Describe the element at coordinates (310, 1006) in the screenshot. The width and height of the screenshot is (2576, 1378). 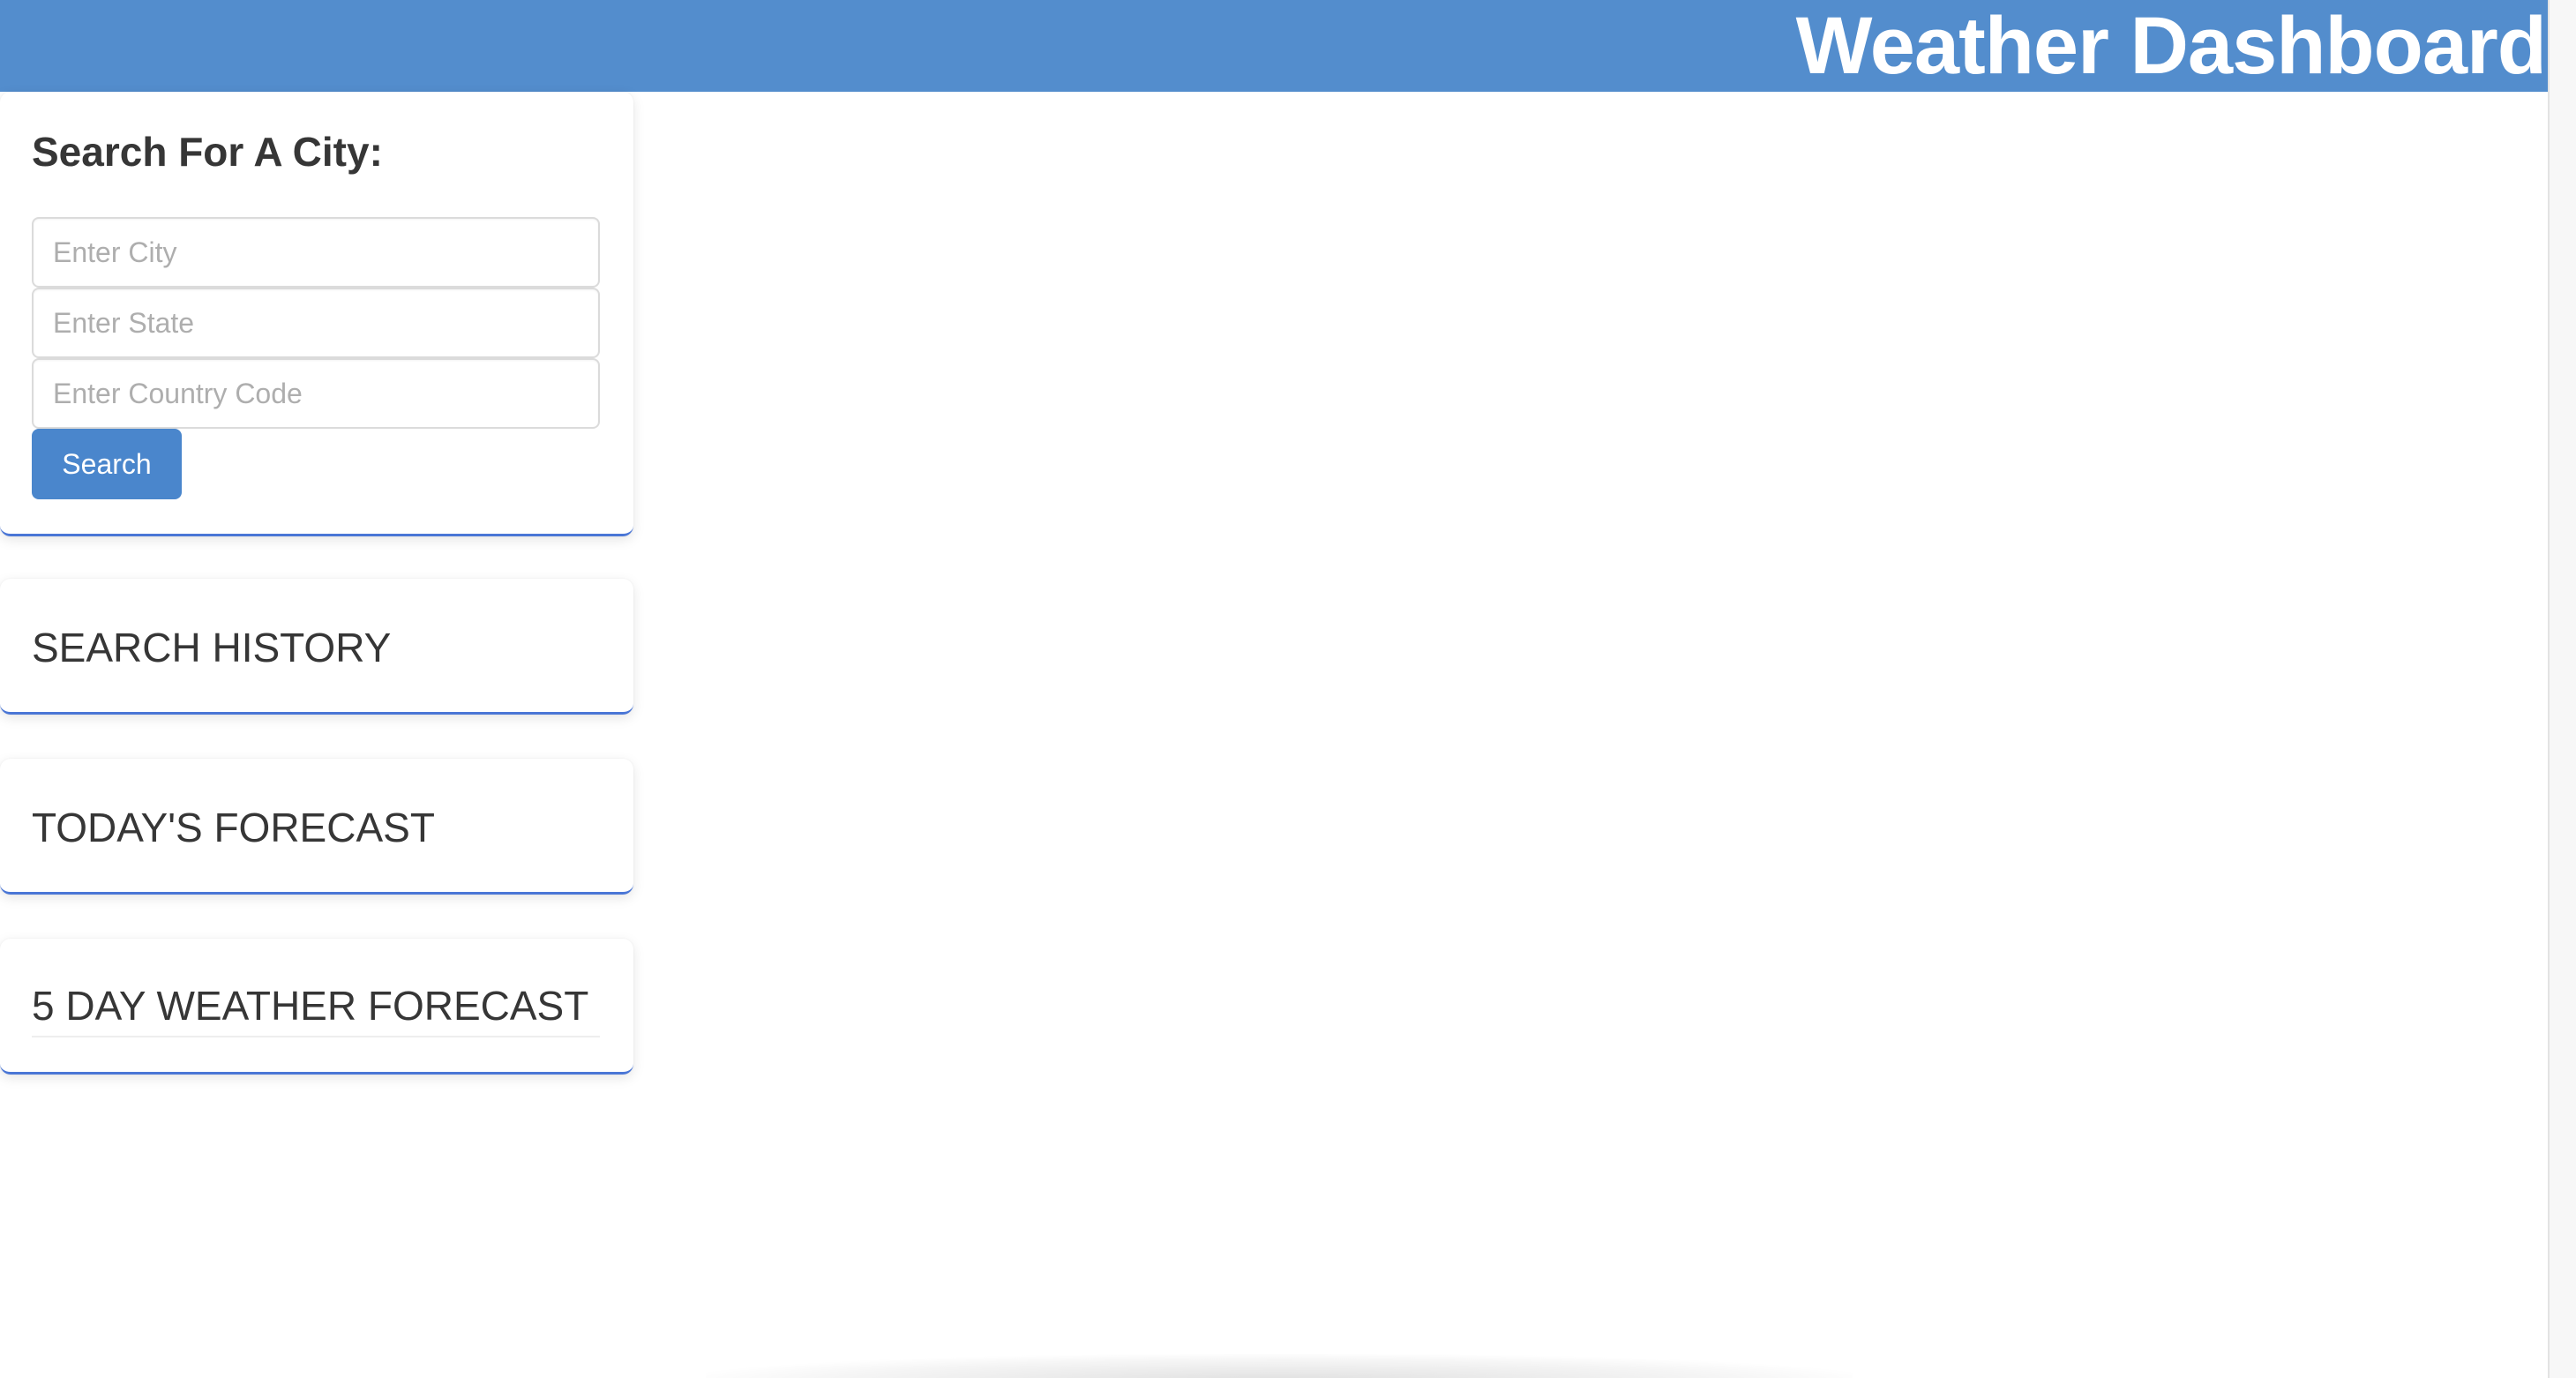
I see `five-day-forecast-title: 5 DAY WEATHER FORECAST` at that location.